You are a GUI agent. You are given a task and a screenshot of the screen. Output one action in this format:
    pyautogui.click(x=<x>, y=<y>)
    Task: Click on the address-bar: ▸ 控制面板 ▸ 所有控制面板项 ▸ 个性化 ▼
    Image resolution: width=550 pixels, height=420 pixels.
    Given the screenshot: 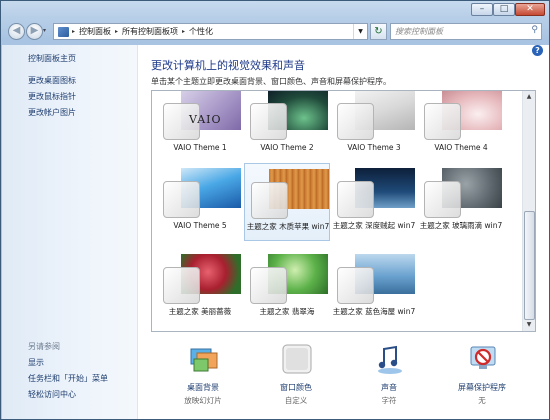 What is the action you would take?
    pyautogui.click(x=210, y=31)
    